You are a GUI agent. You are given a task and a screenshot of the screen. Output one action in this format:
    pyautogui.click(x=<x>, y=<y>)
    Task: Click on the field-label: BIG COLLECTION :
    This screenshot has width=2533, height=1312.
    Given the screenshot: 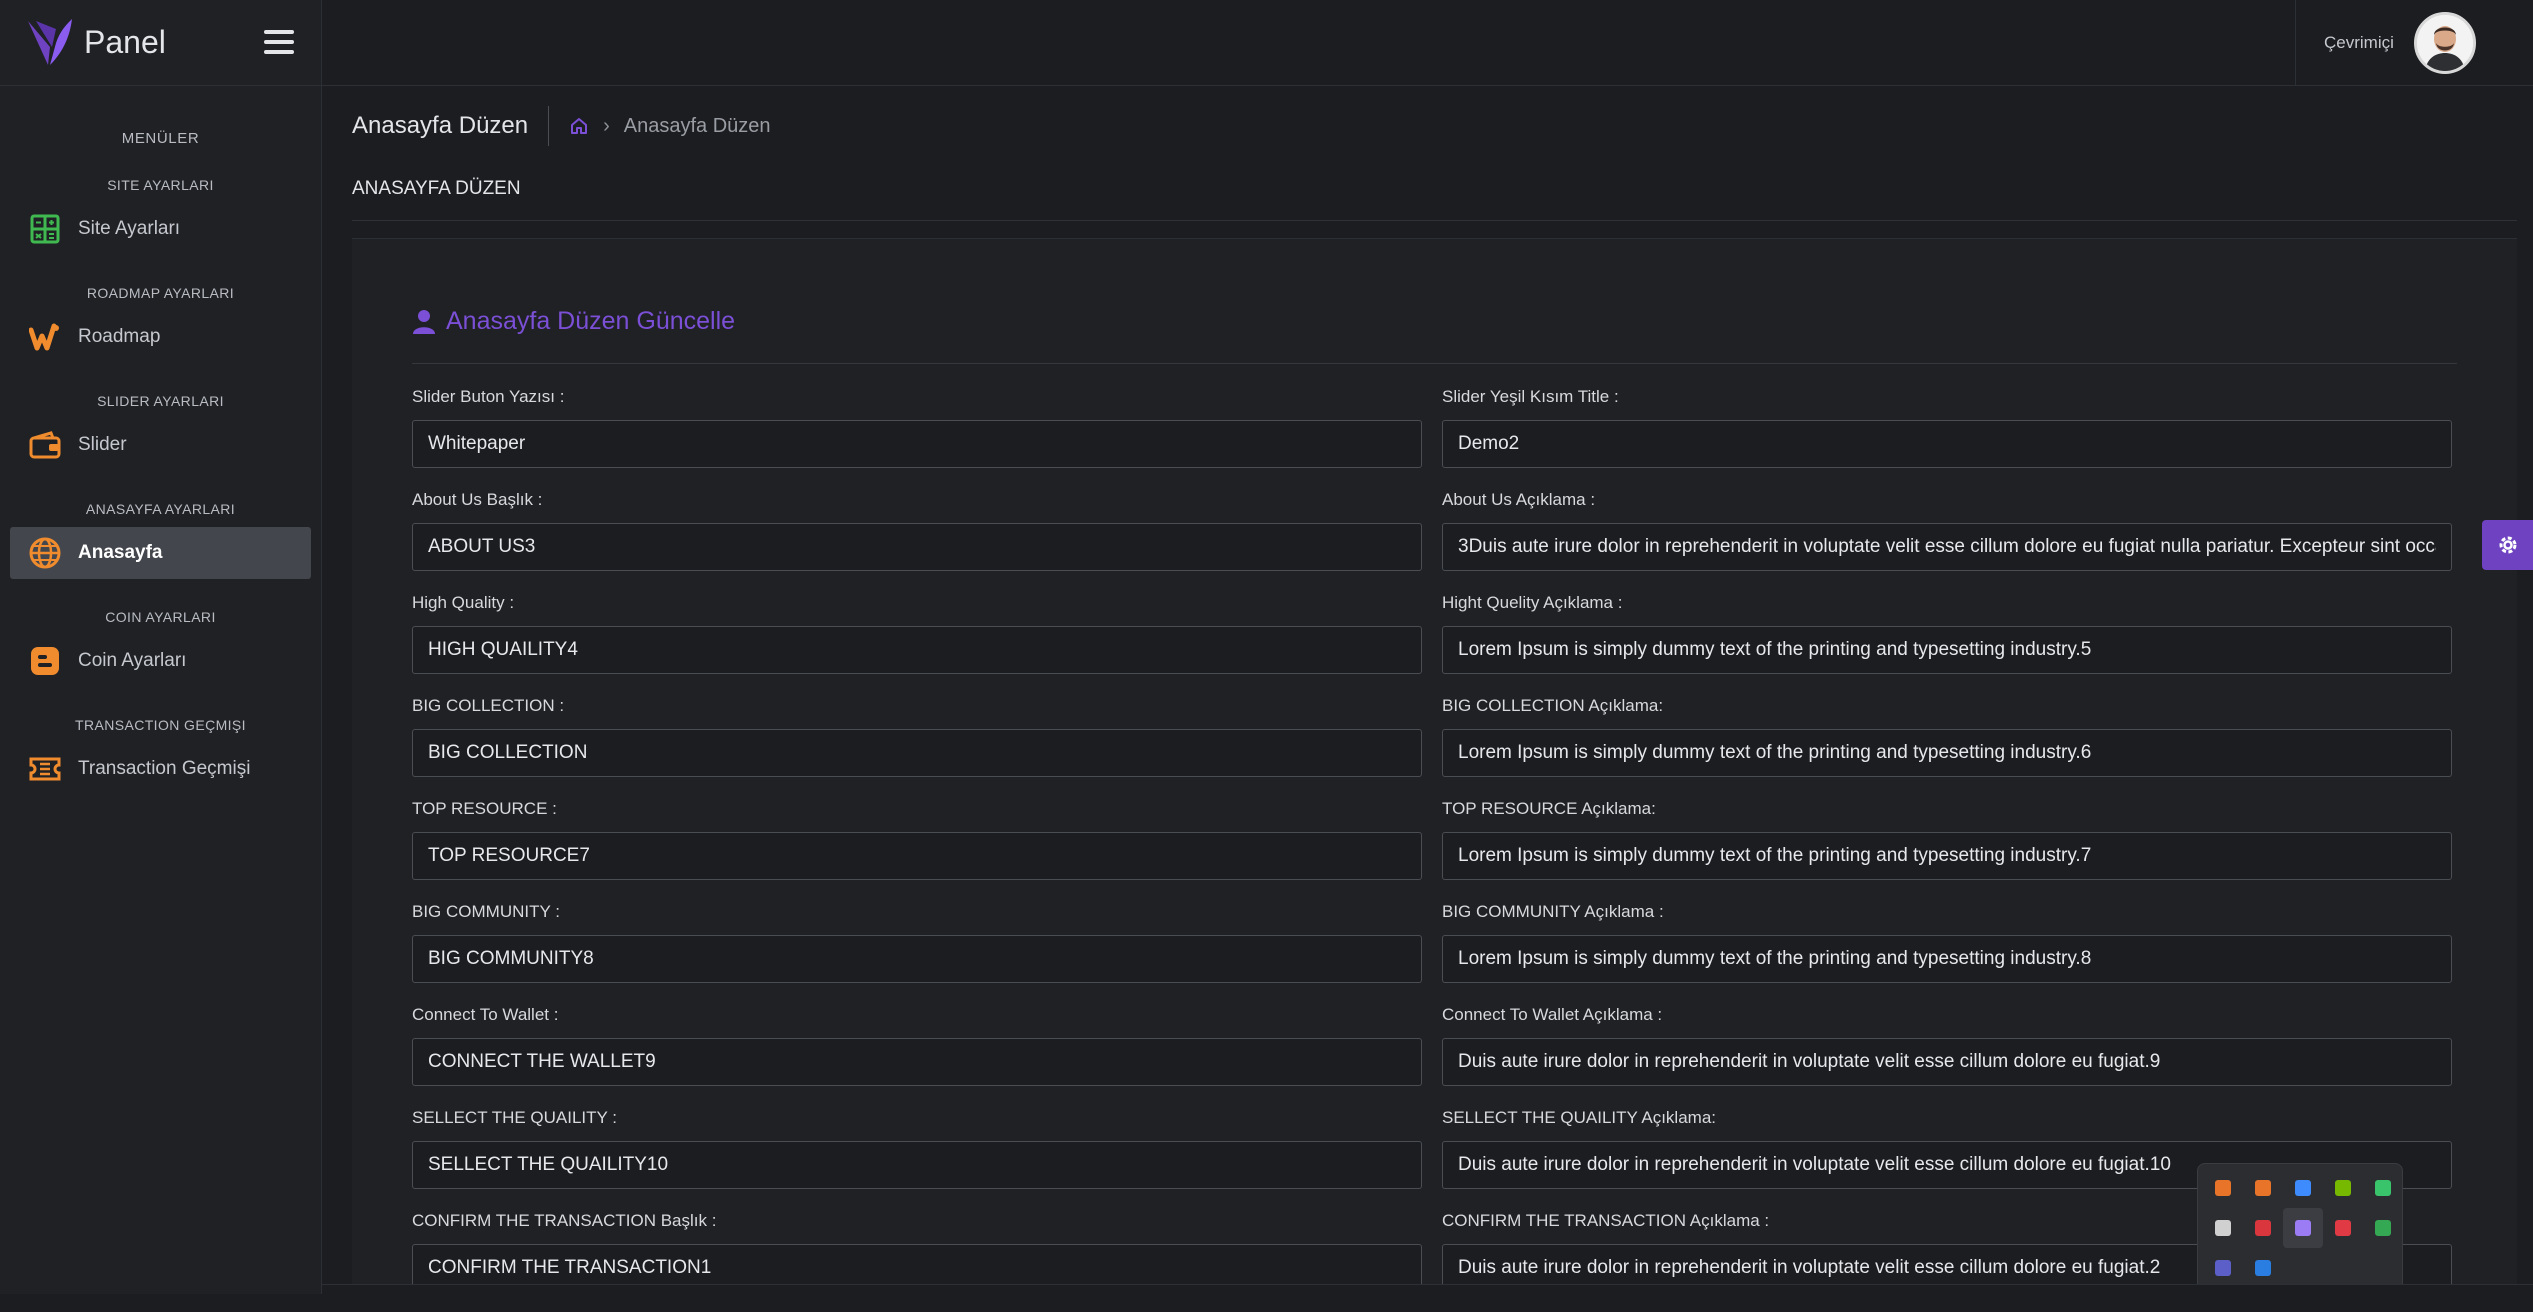 What is the action you would take?
    pyautogui.click(x=917, y=706)
    